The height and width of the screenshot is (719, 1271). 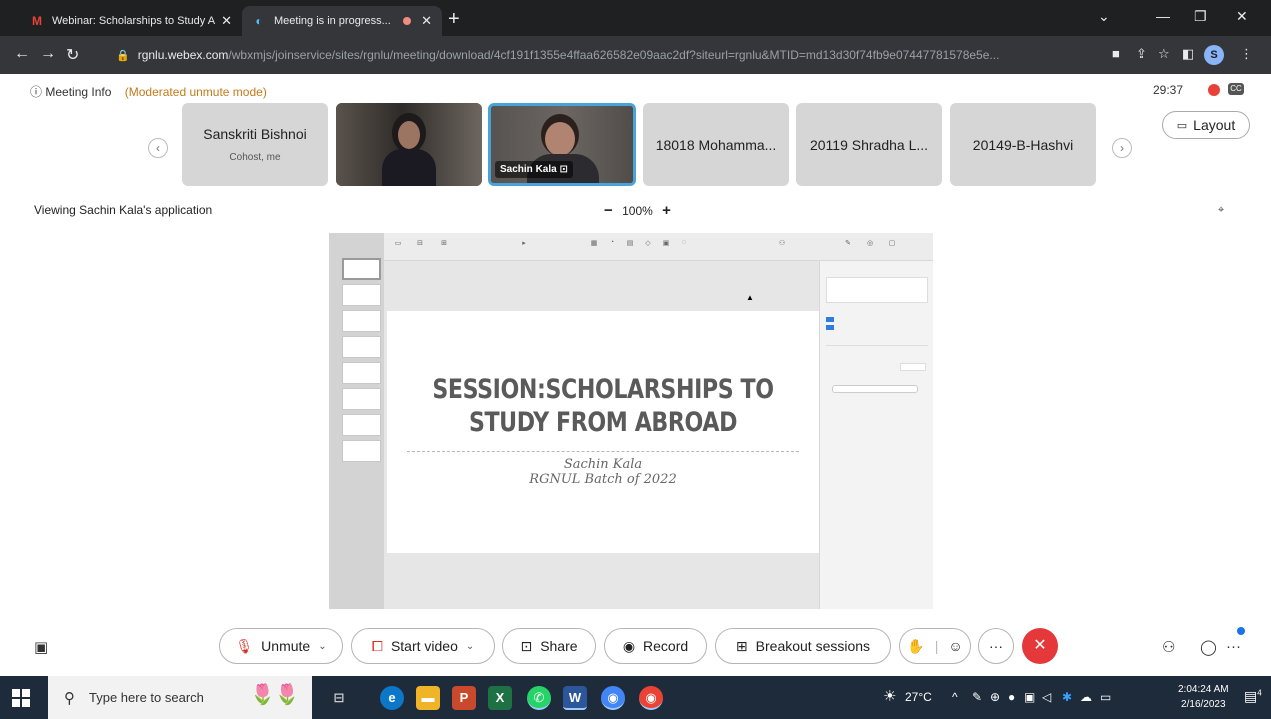 I want to click on mic-icon: ●, so click(x=1011, y=697).